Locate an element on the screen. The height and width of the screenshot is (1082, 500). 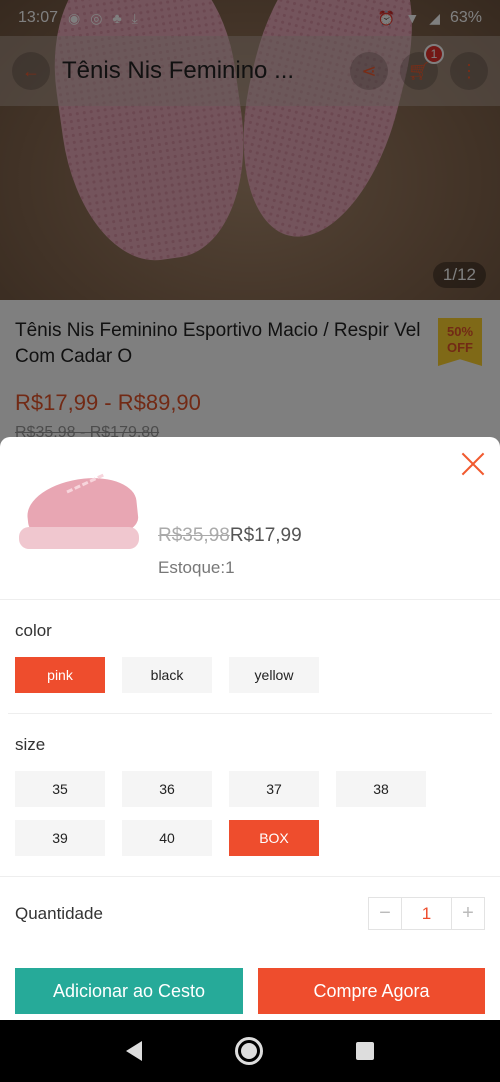
quantity-label: Quantidade is located at coordinates (59, 913).